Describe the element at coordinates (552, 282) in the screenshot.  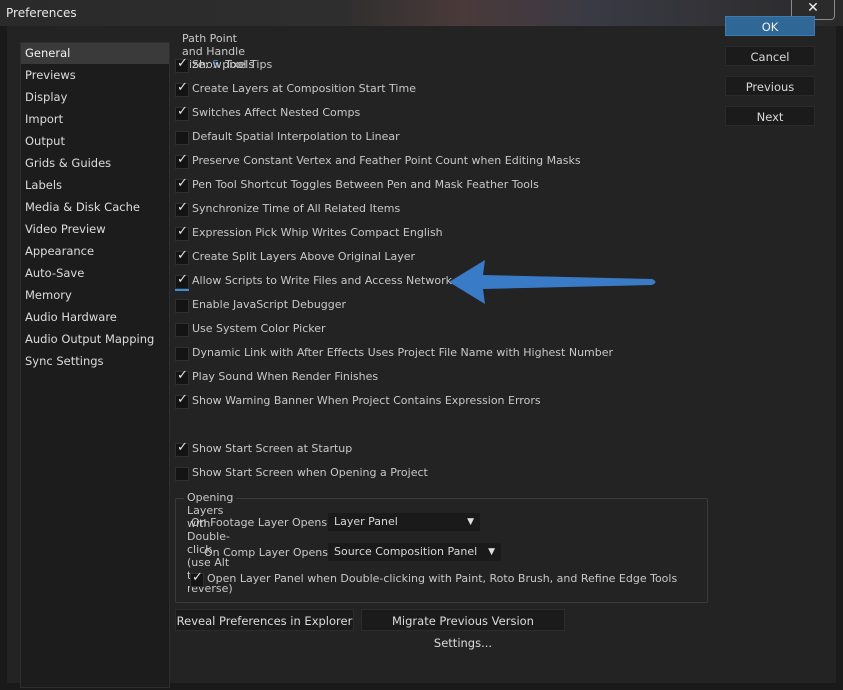
I see `annotation-arrow-icon` at that location.